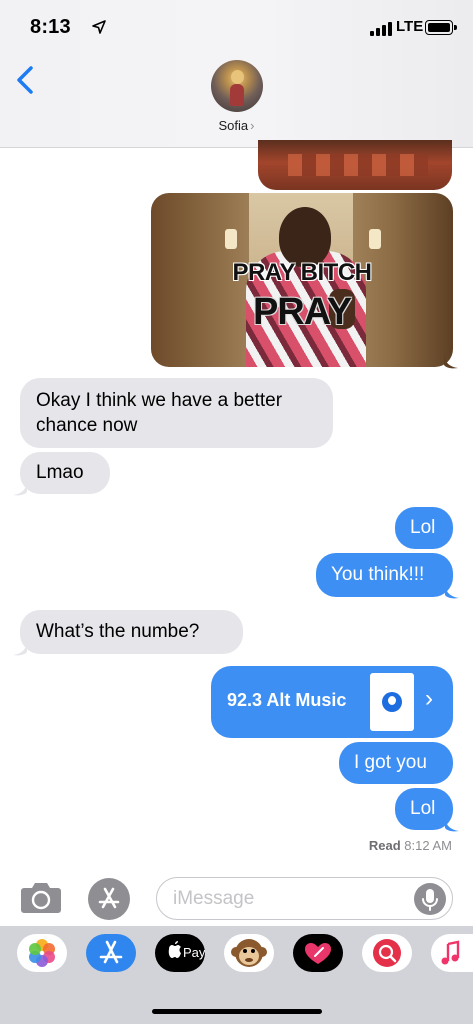 Image resolution: width=473 pixels, height=1024 pixels. I want to click on outgoing-message-bubble: Lol, so click(424, 528).